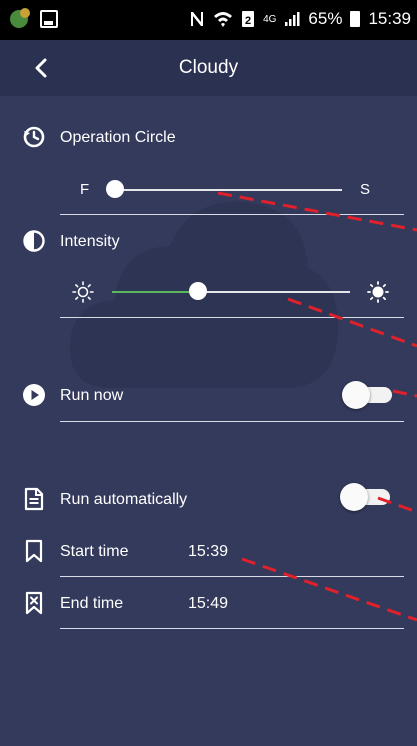  I want to click on status-bar: 2 4G 65% 15:39, so click(208, 20).